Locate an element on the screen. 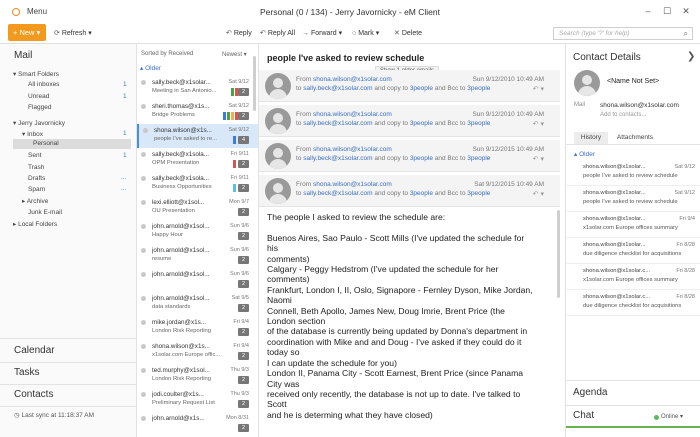  nav-contacts: Contacts is located at coordinates (33, 394).